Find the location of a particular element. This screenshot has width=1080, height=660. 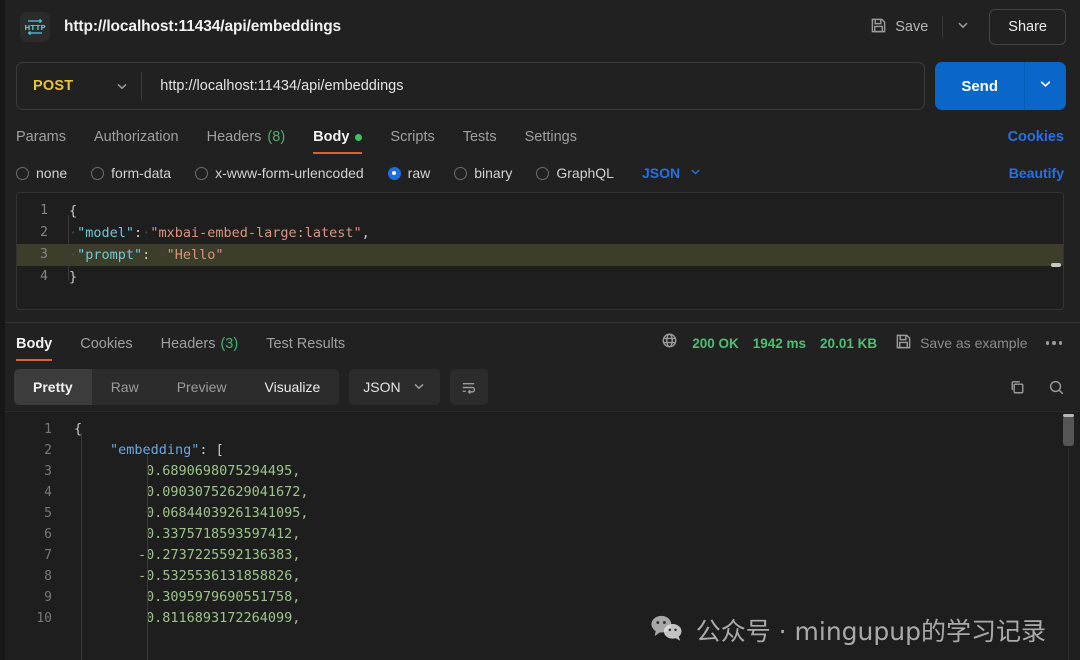

response-size: 20.01 KB is located at coordinates (849, 343).